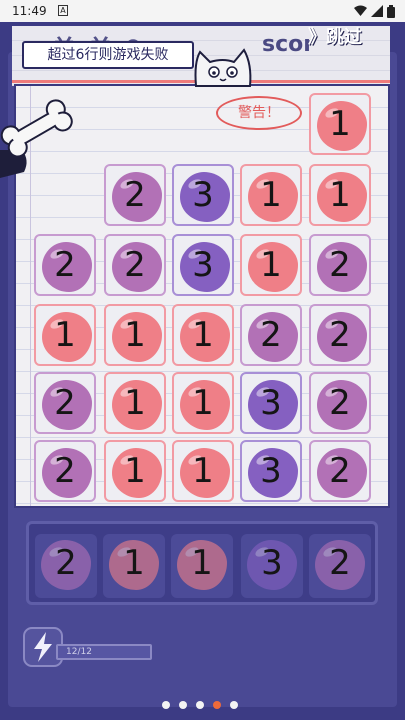 The height and width of the screenshot is (720, 405). I want to click on tile-tray: 2 1 1 3 2, so click(202, 563).